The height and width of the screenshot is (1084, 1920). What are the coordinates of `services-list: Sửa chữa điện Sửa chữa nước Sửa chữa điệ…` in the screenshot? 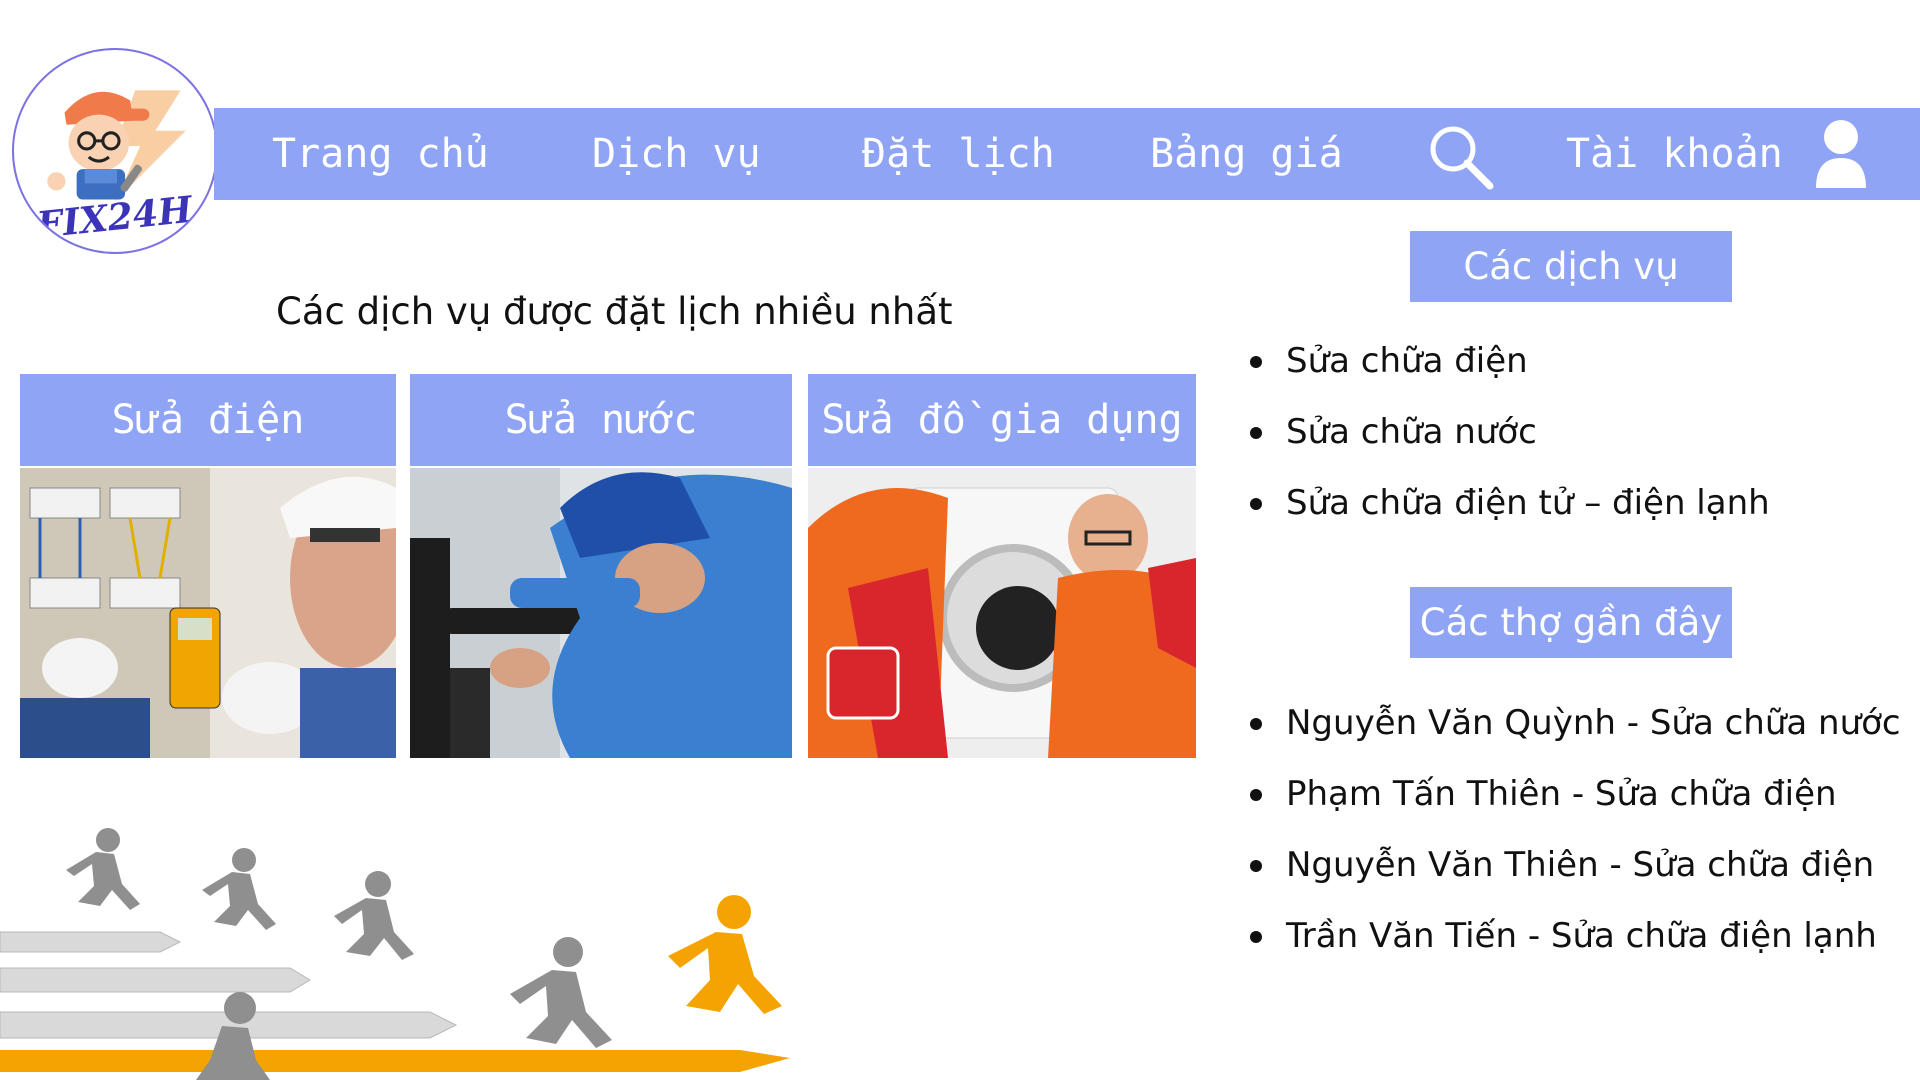 It's located at (1509, 440).